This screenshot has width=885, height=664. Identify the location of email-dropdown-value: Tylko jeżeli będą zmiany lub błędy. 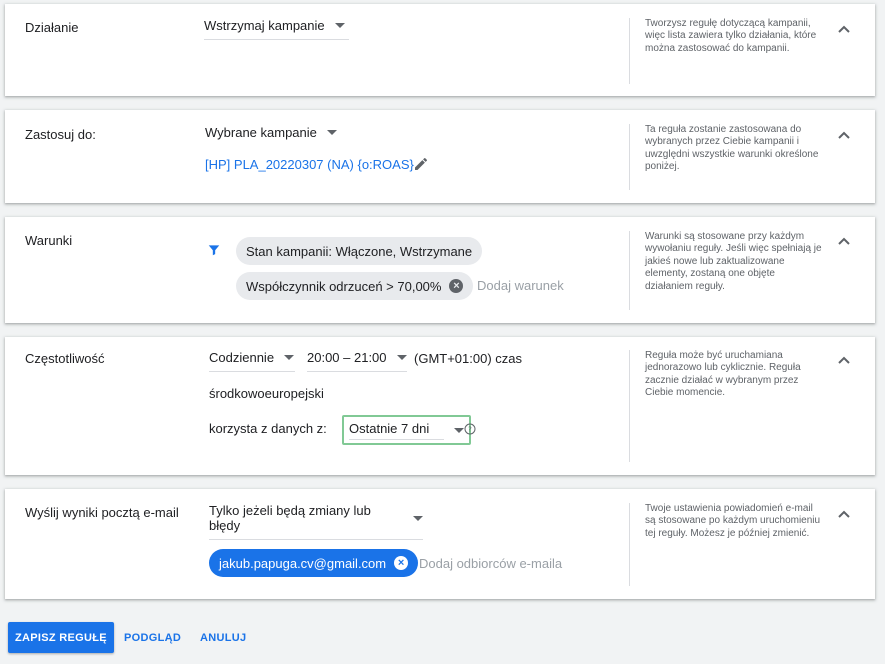
(290, 518).